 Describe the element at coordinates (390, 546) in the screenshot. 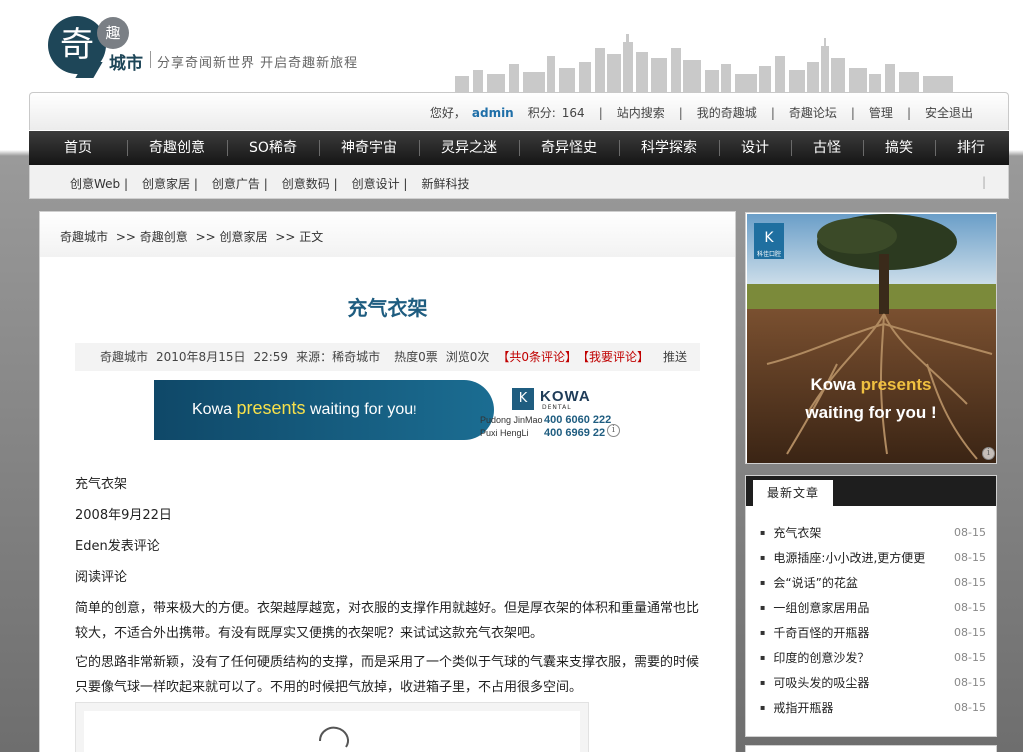

I see `body-line-comment: Eden发表评论` at that location.